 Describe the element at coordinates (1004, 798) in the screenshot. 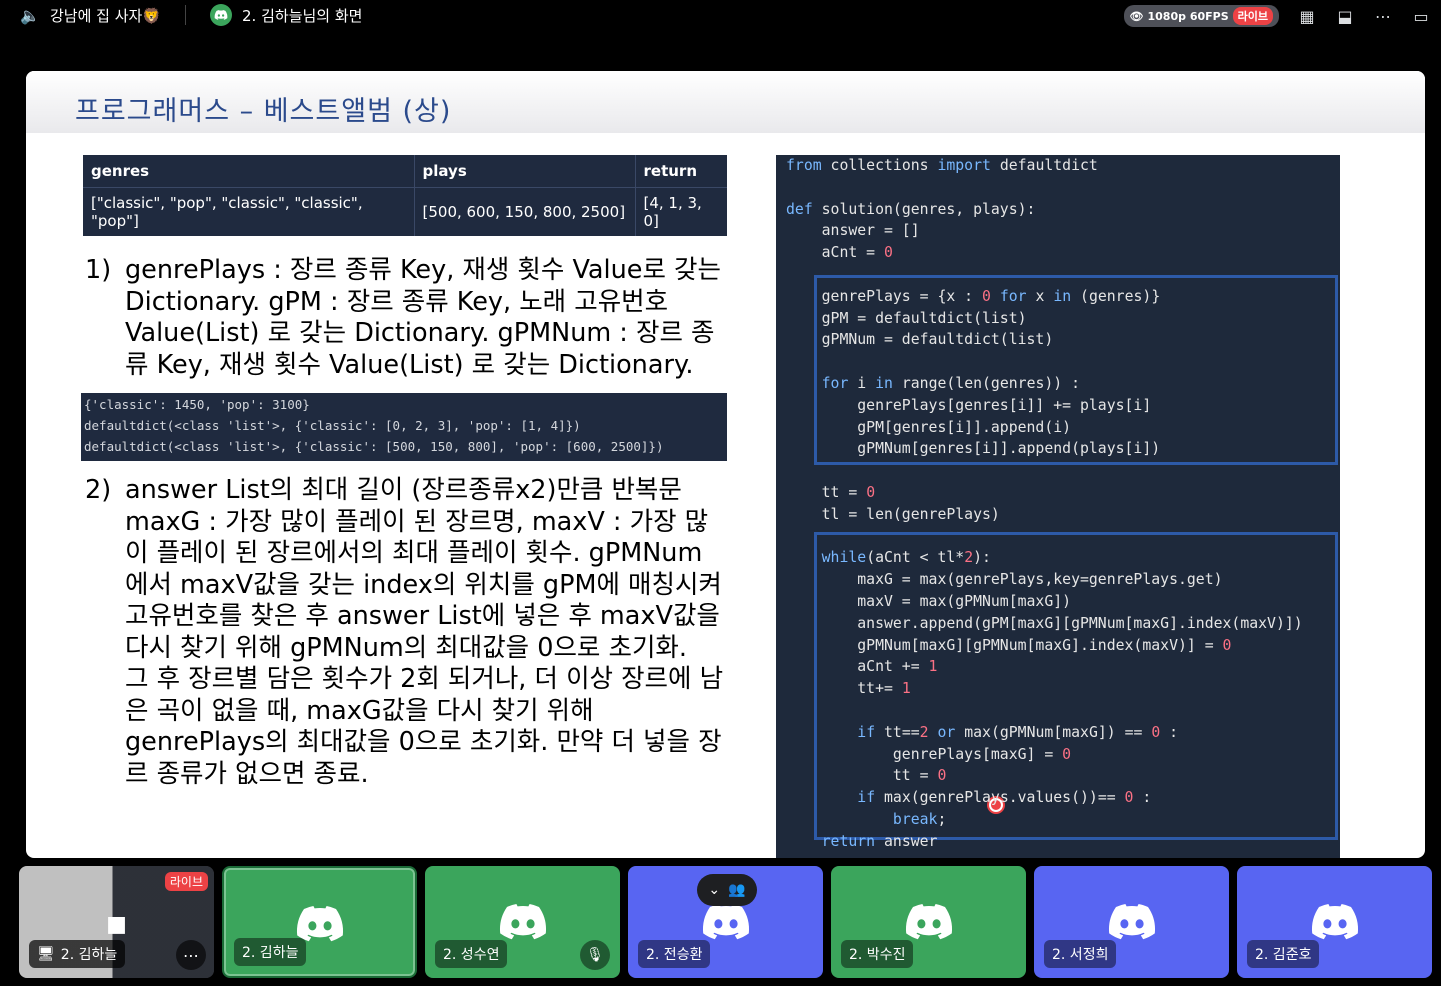

I see `code-line: if max(genrePlays.values())== 0 :` at that location.